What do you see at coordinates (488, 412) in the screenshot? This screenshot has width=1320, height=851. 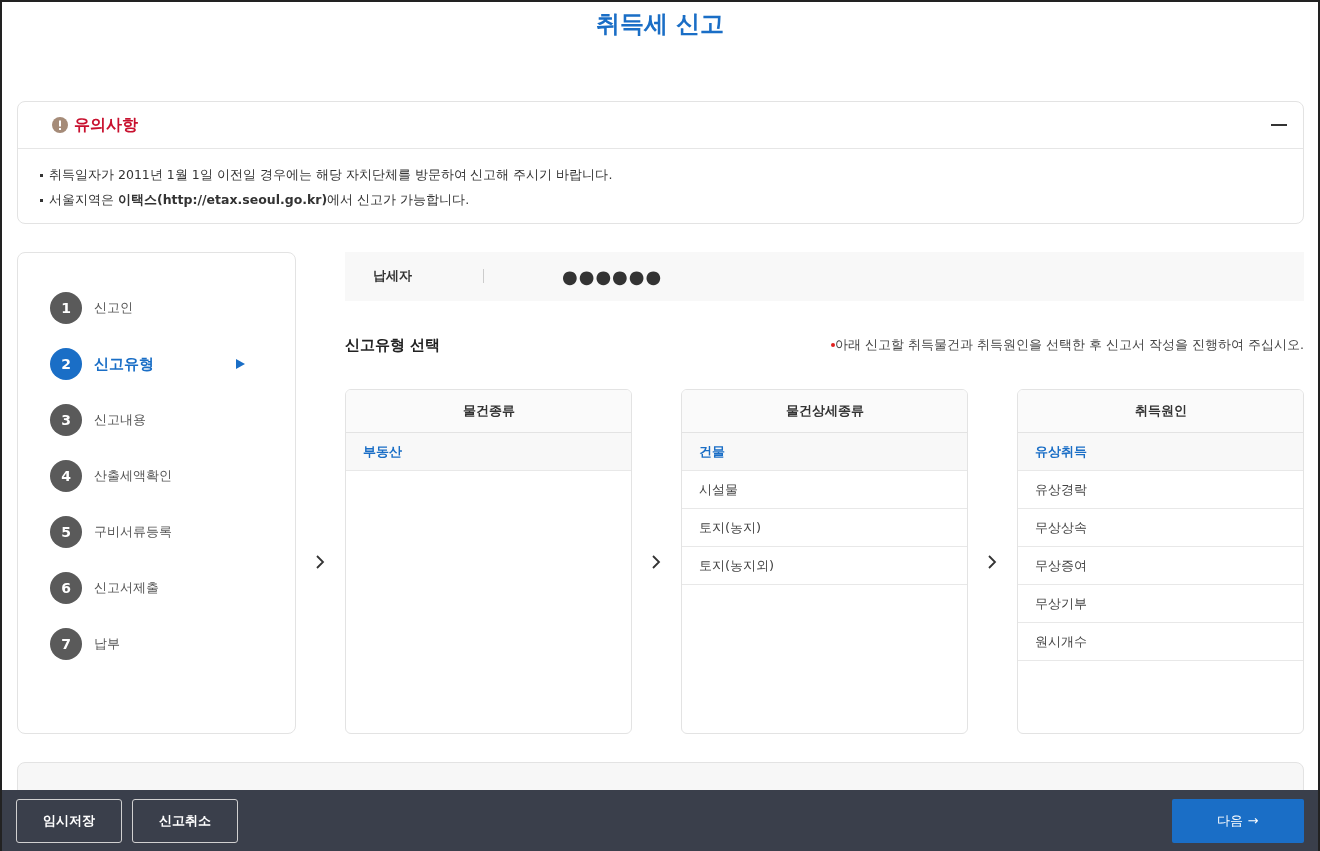 I see `list-heading: 물건종류` at bounding box center [488, 412].